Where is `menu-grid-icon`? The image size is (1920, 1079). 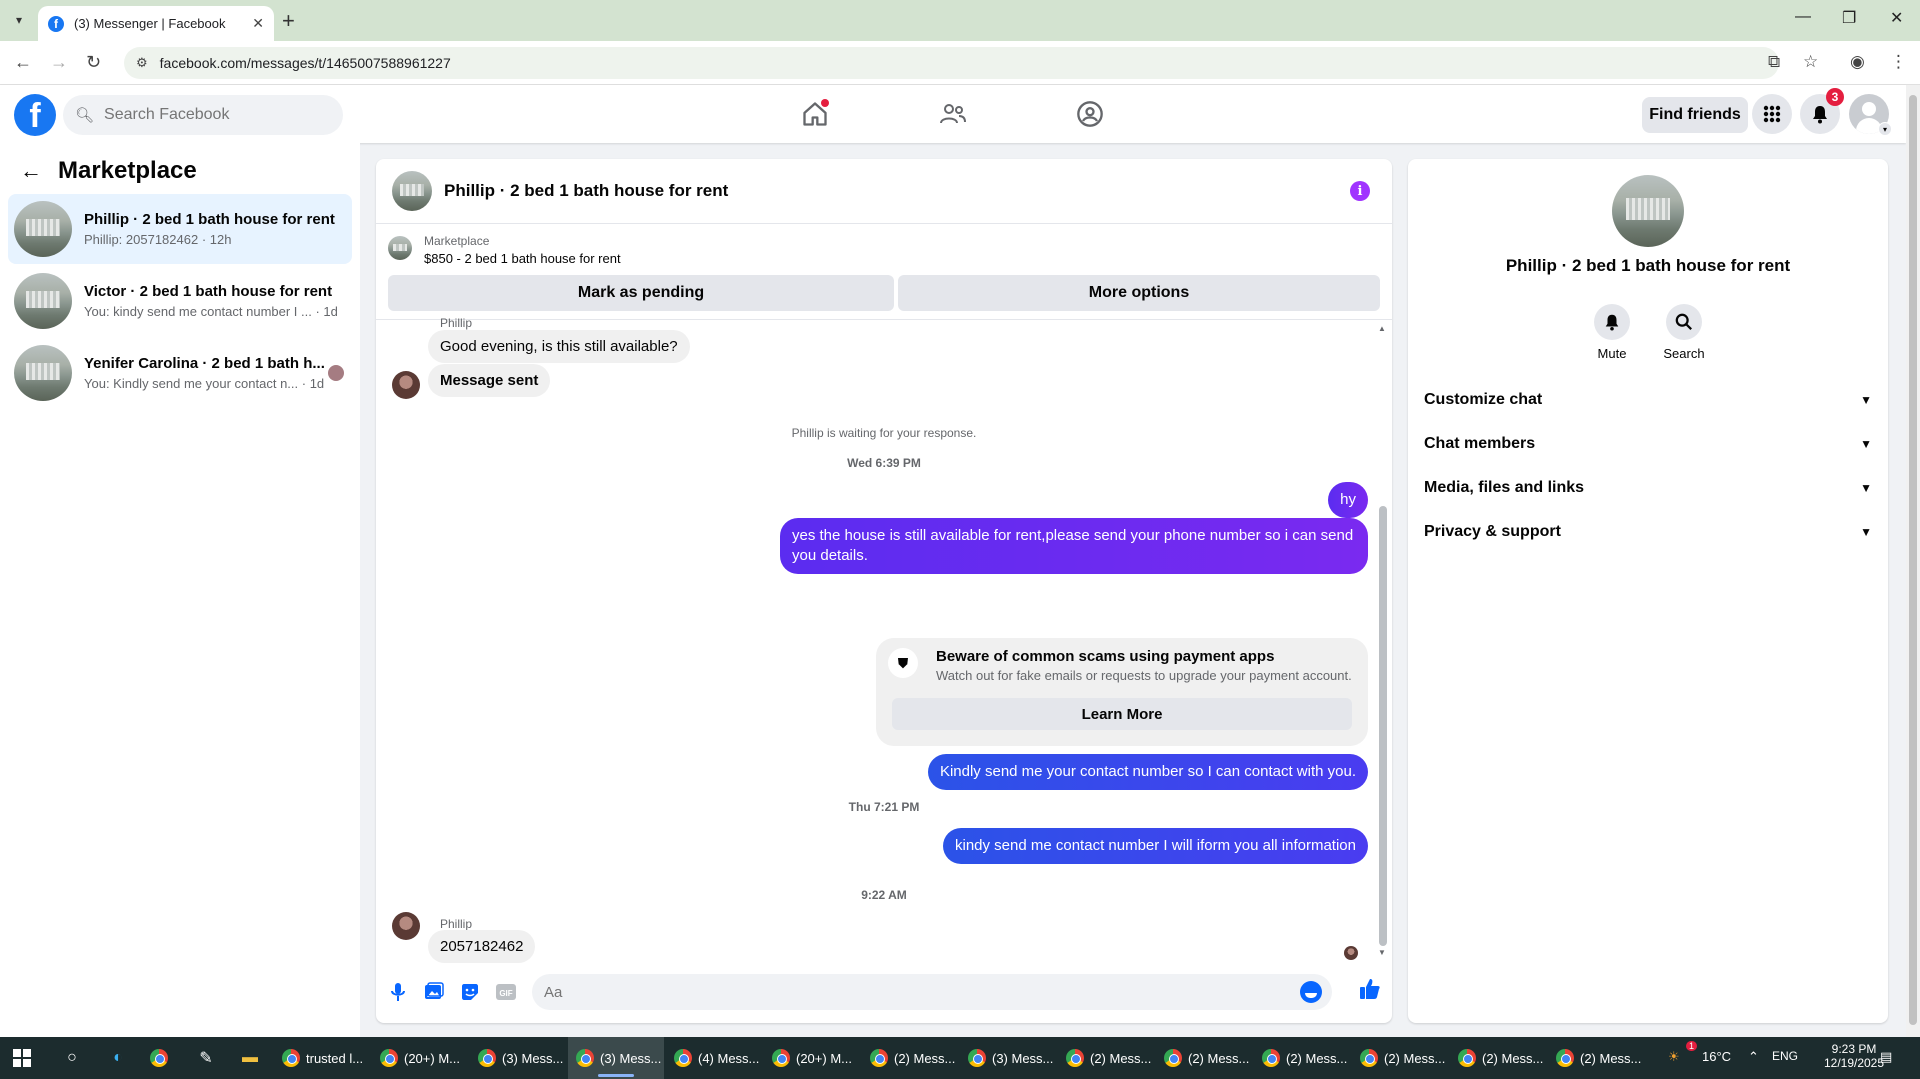 menu-grid-icon is located at coordinates (1772, 114).